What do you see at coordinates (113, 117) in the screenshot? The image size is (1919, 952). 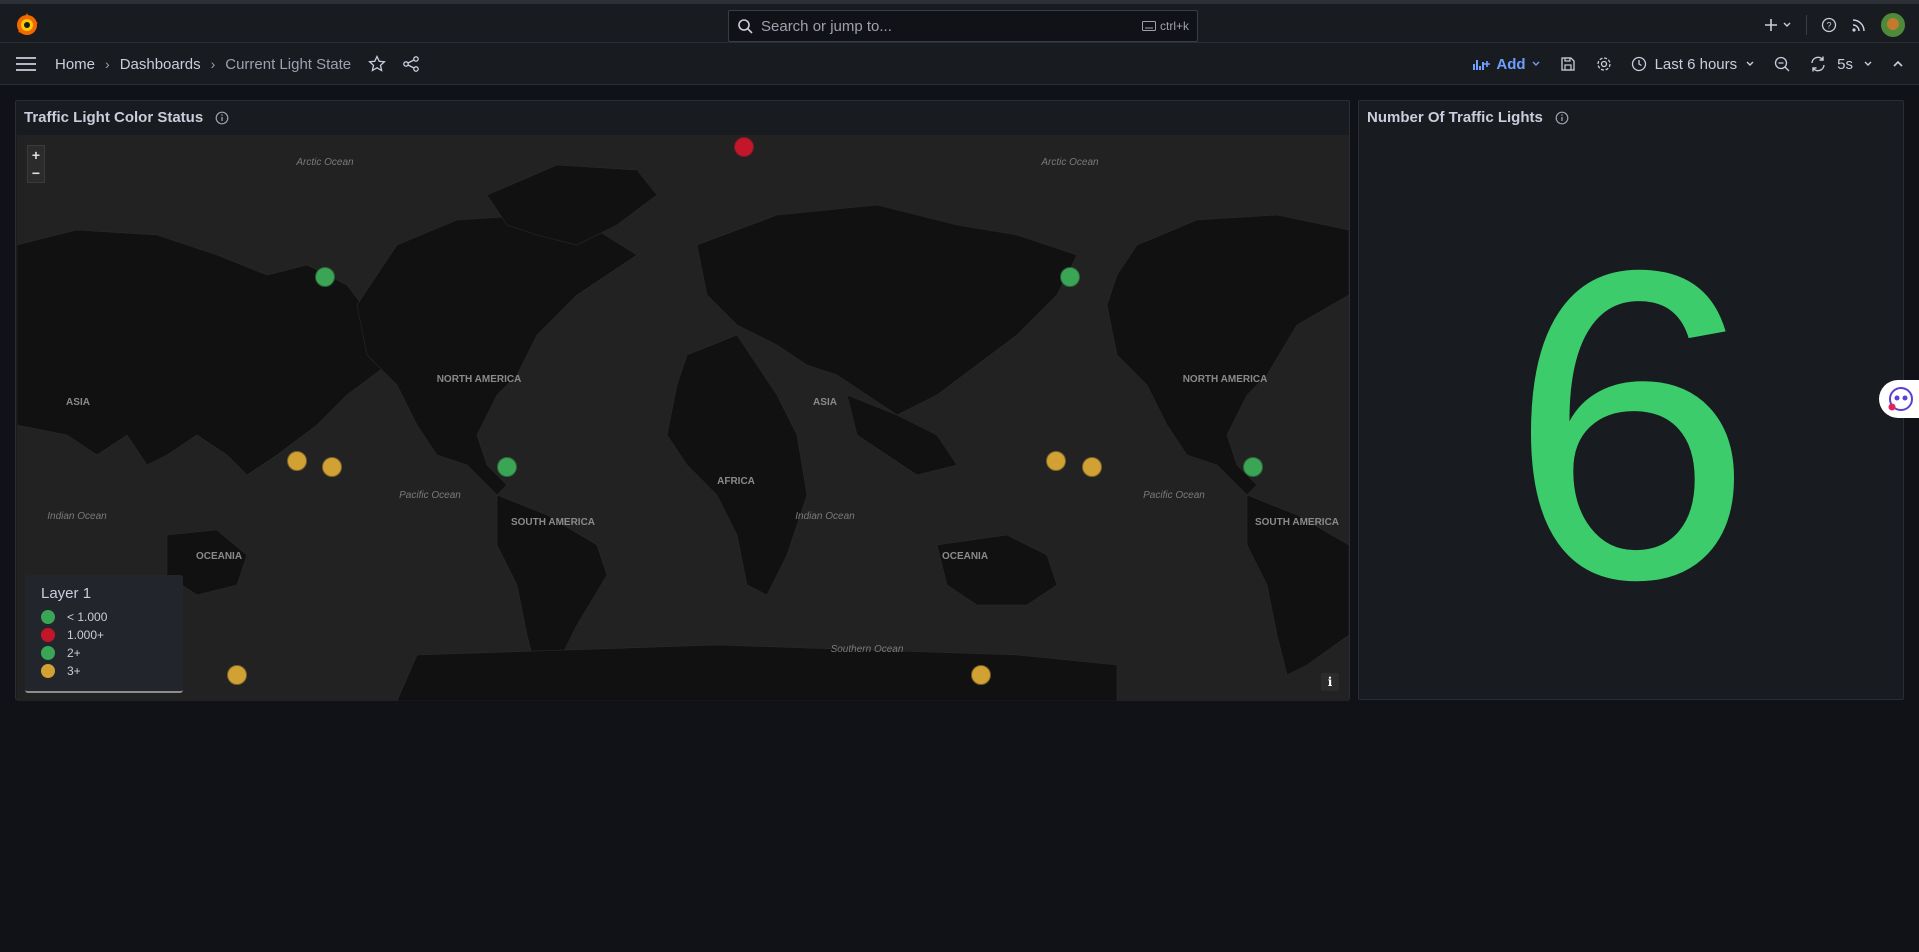 I see `panel-title: Traffic Light Color Status` at bounding box center [113, 117].